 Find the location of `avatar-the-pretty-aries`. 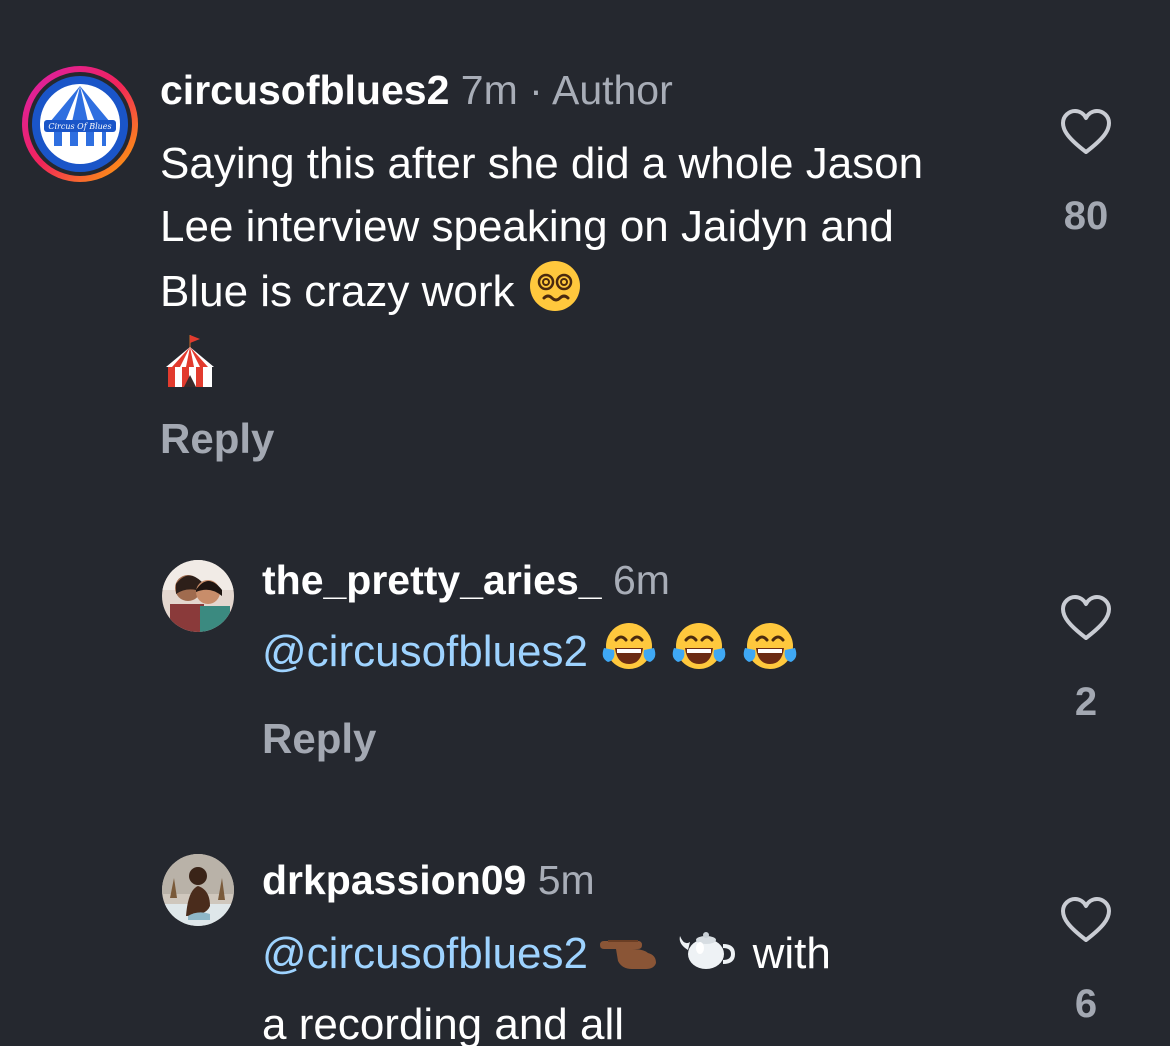

avatar-the-pretty-aries is located at coordinates (198, 596).